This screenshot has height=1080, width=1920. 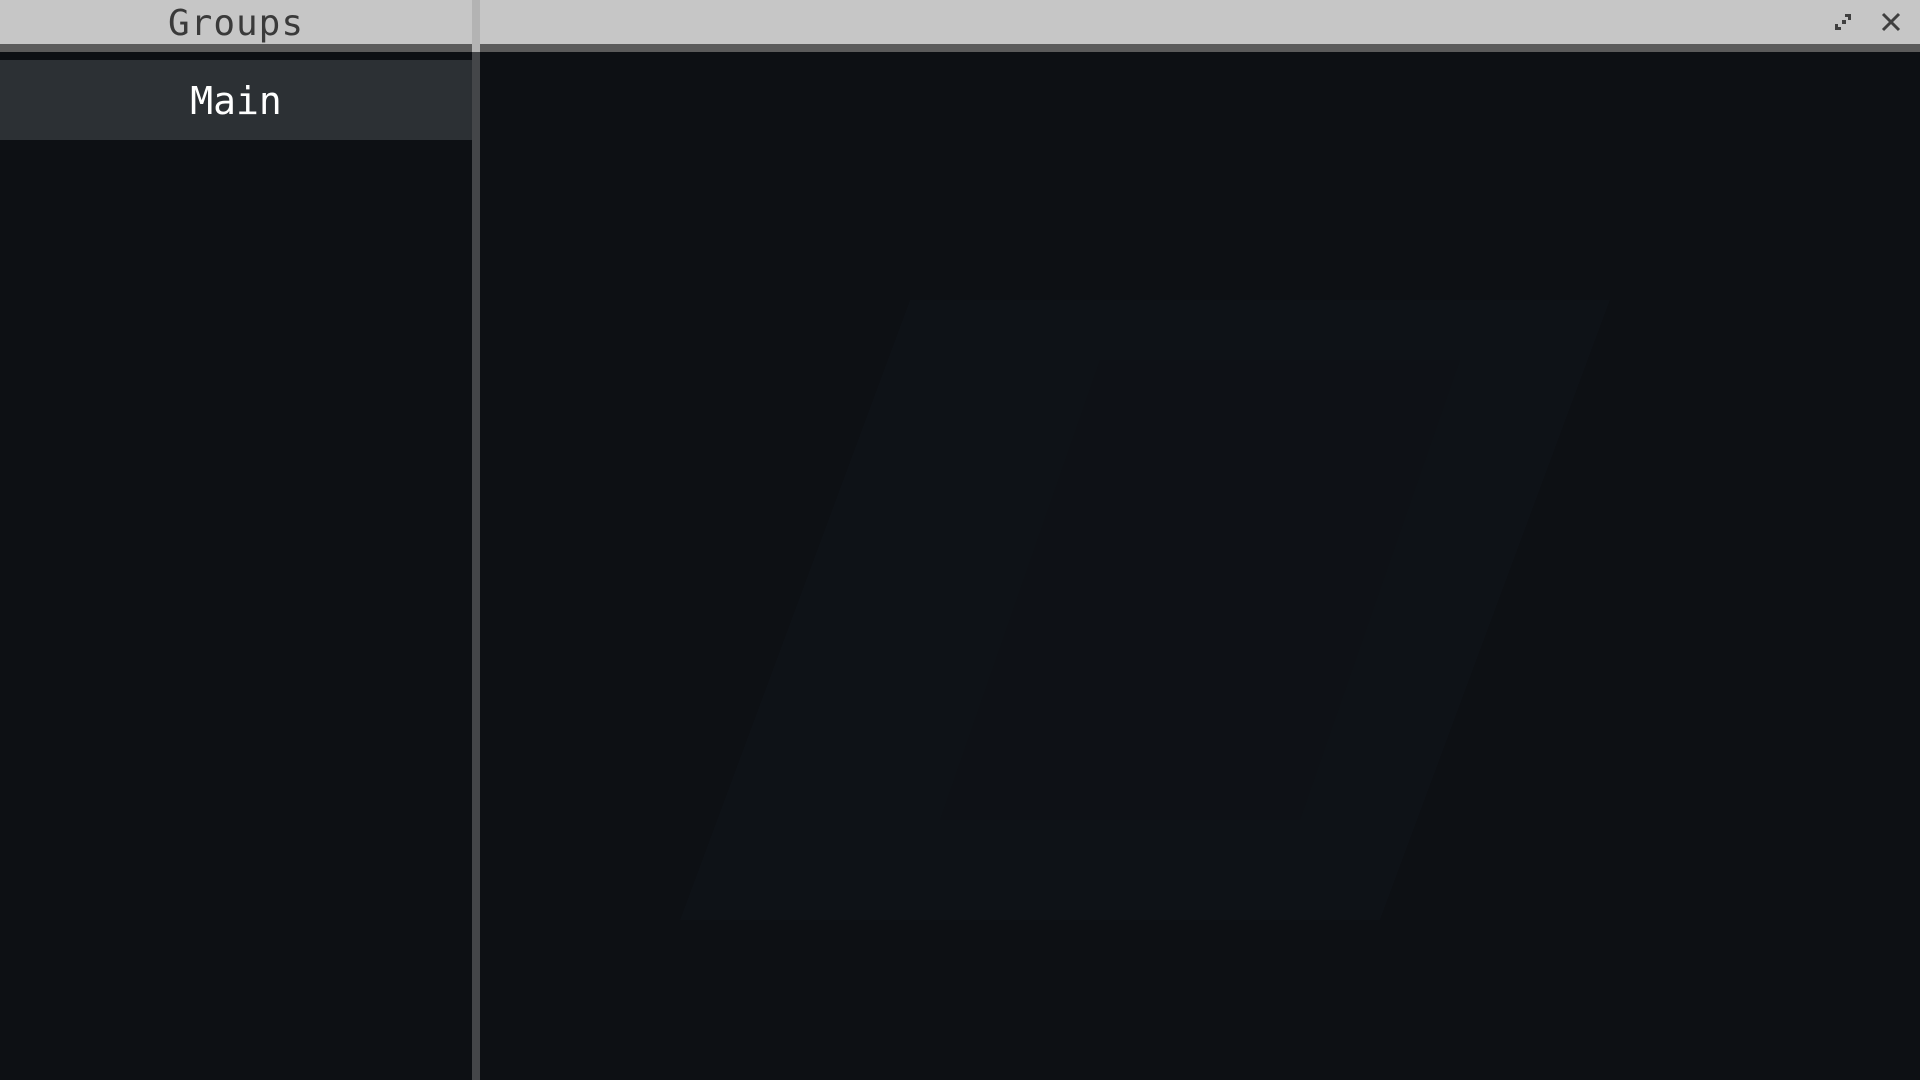 I want to click on expand-button, so click(x=1843, y=22).